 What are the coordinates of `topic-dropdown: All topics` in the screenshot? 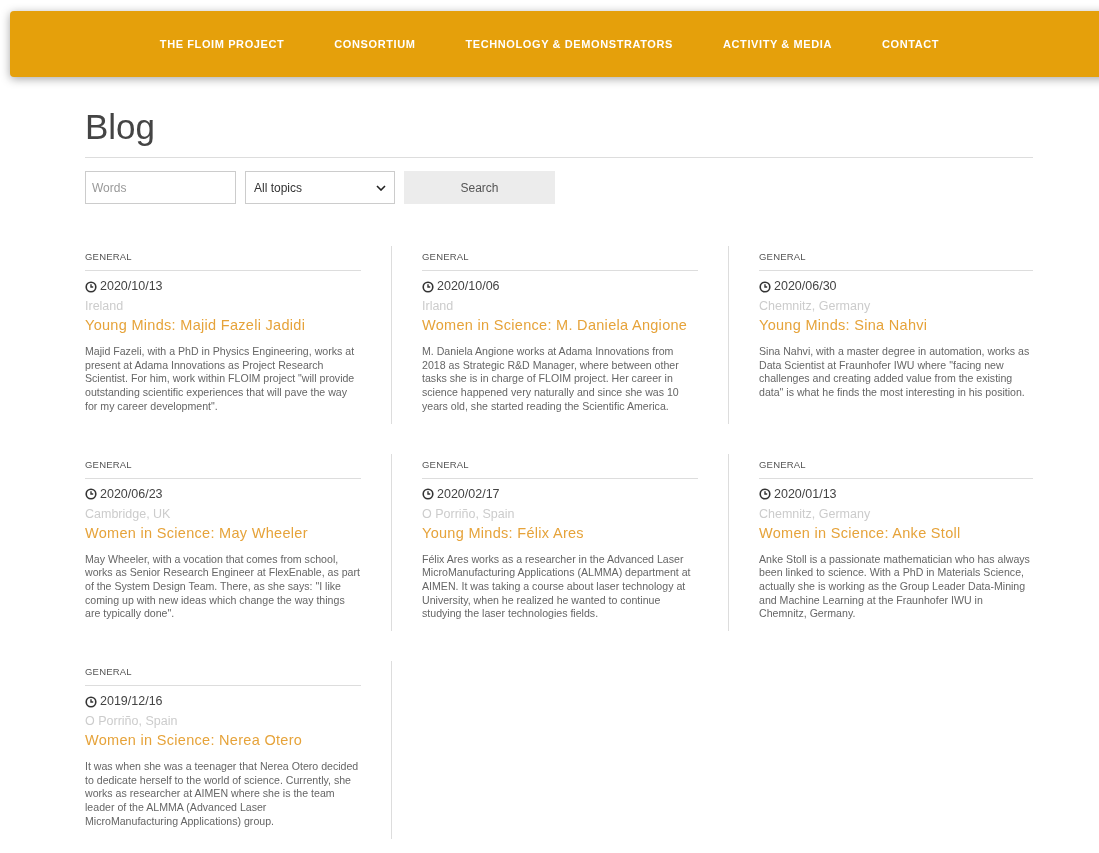 It's located at (320, 187).